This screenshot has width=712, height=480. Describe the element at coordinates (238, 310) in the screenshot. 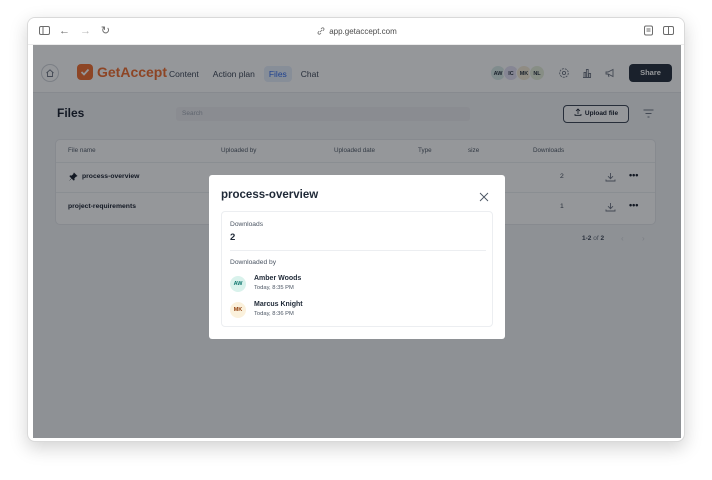

I see `avatar: MK` at that location.